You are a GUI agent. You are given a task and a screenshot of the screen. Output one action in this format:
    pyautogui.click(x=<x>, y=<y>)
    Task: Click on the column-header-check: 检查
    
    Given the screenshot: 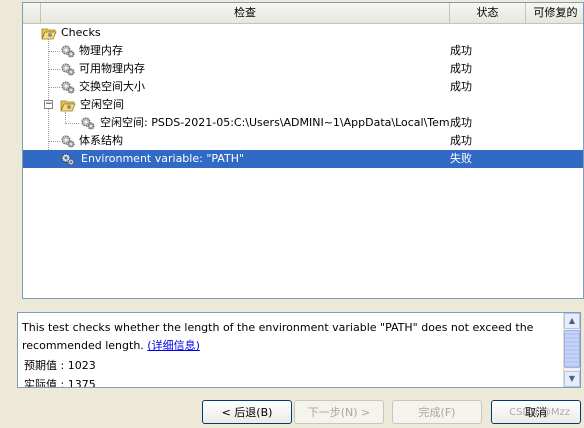 What is the action you would take?
    pyautogui.click(x=245, y=13)
    